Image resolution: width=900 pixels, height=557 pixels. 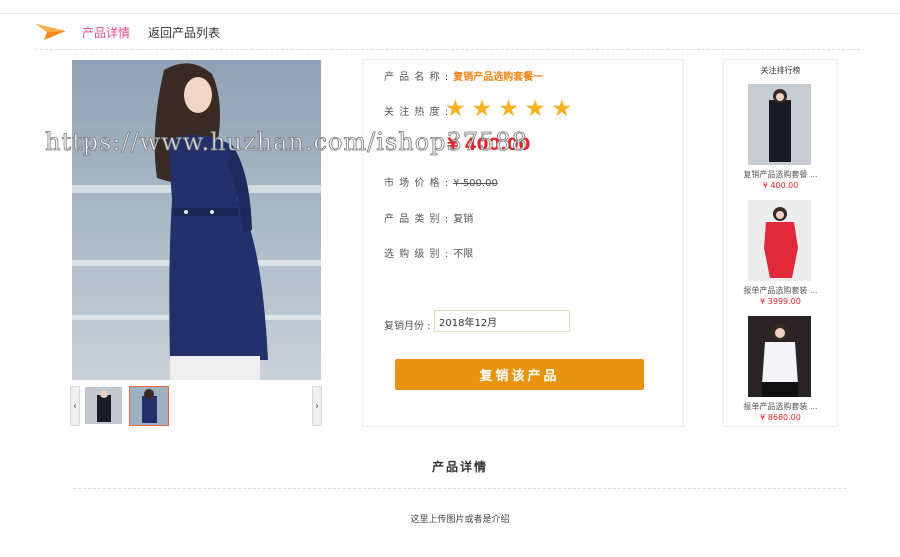 What do you see at coordinates (51, 32) in the screenshot?
I see `paper-plane-logo-icon` at bounding box center [51, 32].